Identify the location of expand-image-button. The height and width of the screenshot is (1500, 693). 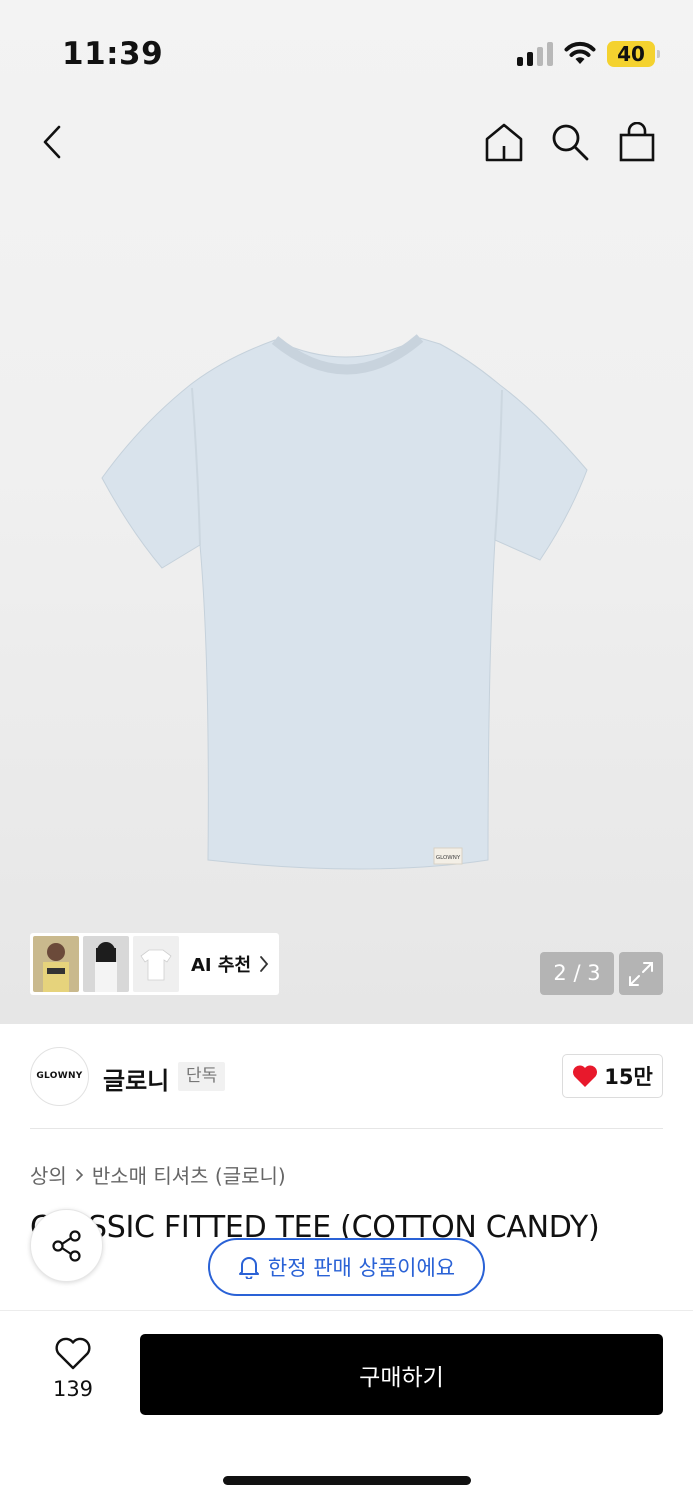
(641, 973).